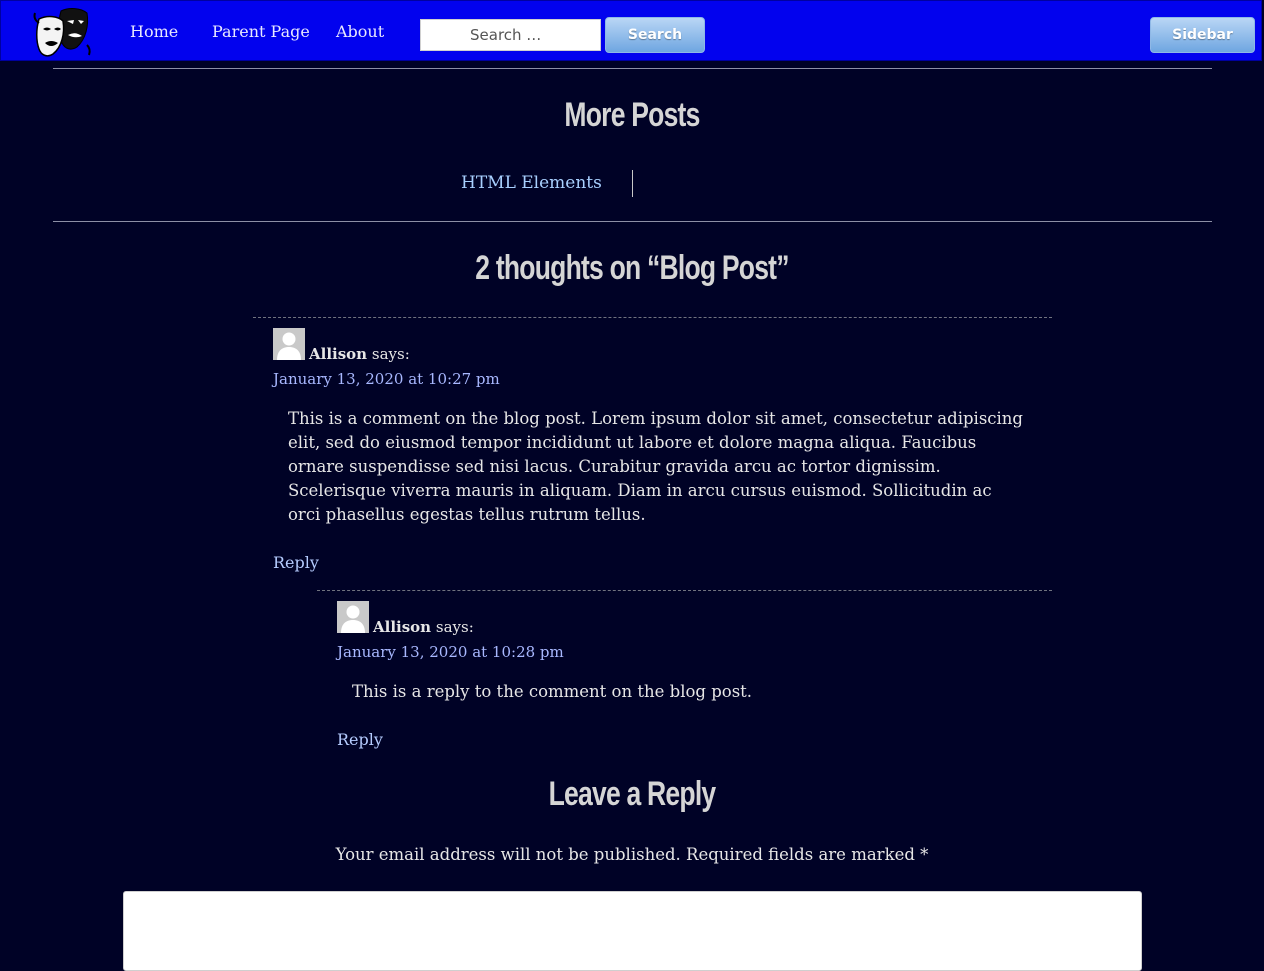  What do you see at coordinates (360, 31) in the screenshot?
I see `nav-about-link: About` at bounding box center [360, 31].